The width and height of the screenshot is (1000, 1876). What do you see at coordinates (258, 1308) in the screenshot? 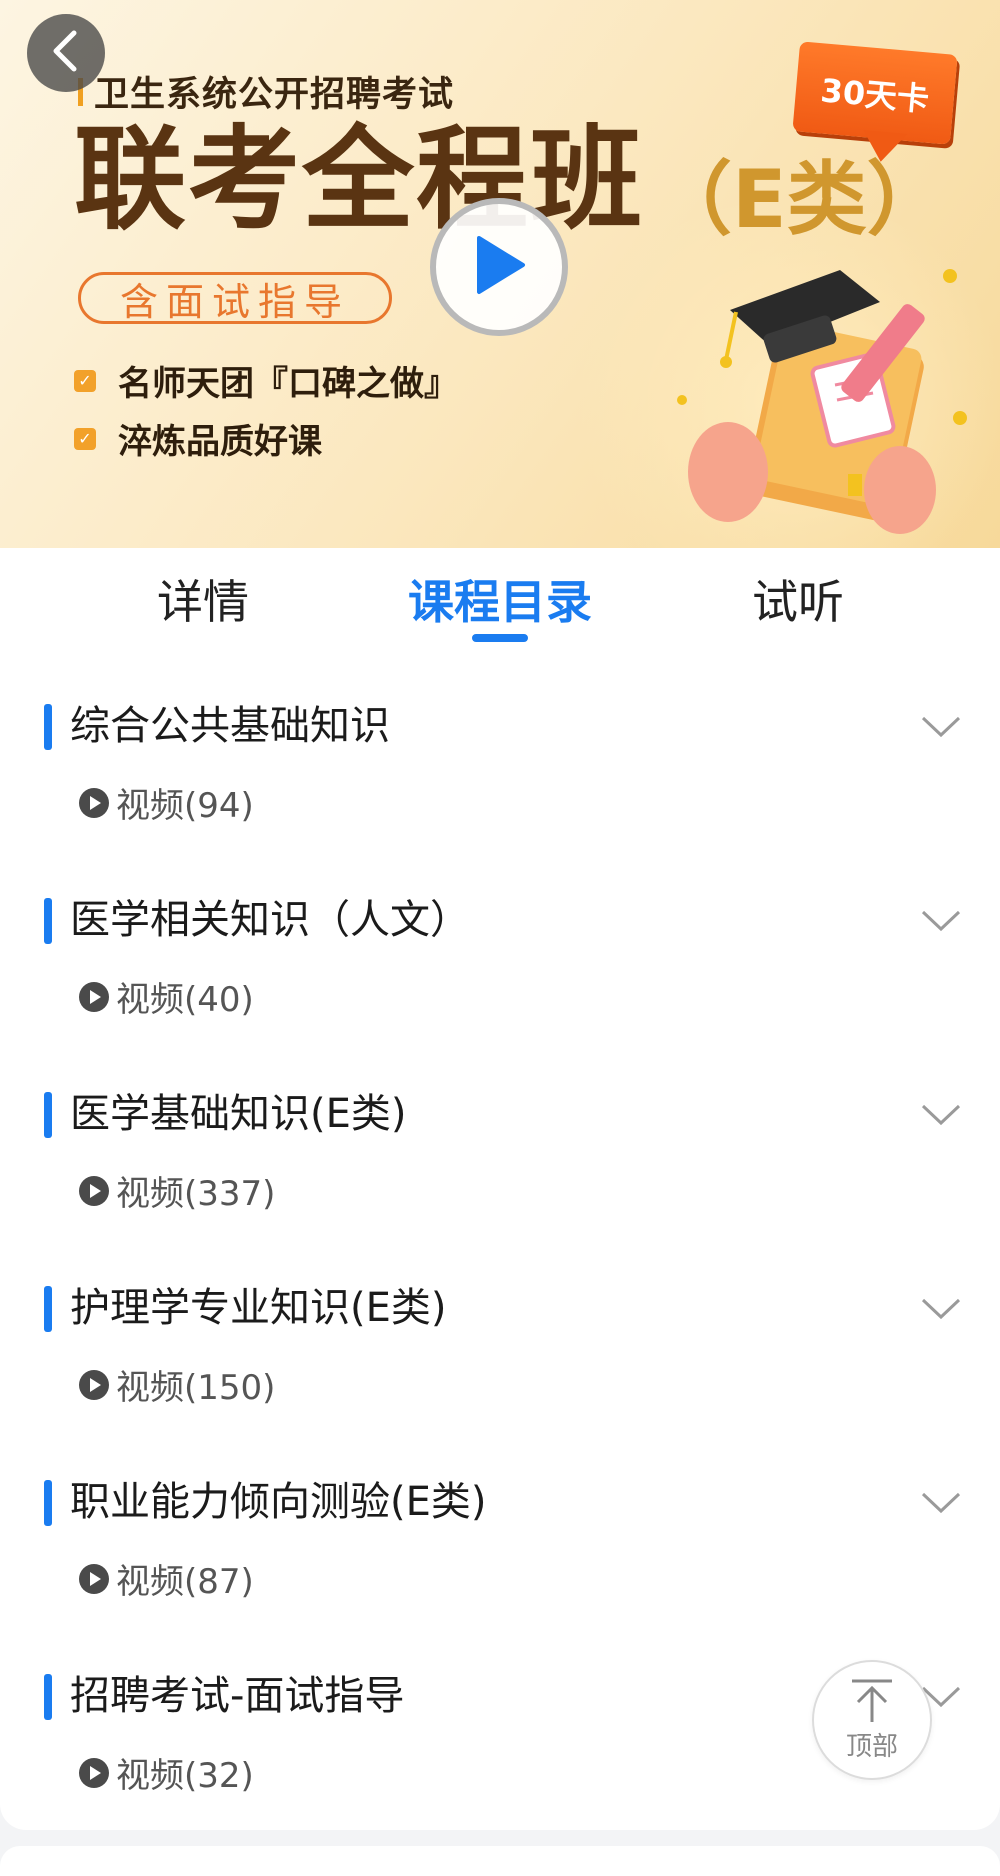
I see `section-title: 护理学专业知识(E类)` at bounding box center [258, 1308].